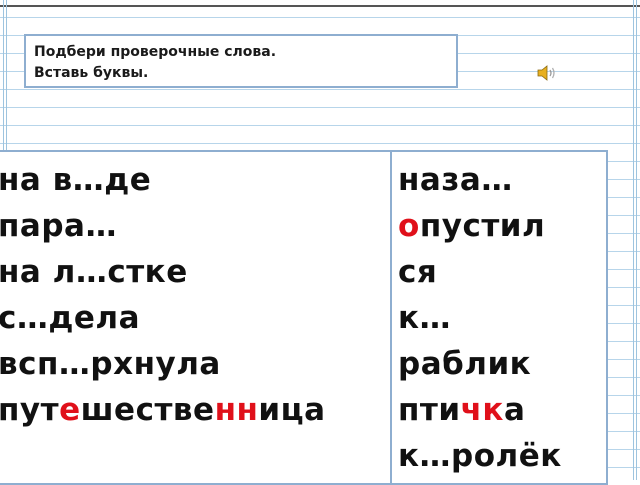 This screenshot has height=485, width=640. I want to click on instruction-line-2: Вставь буквы., so click(91, 73).